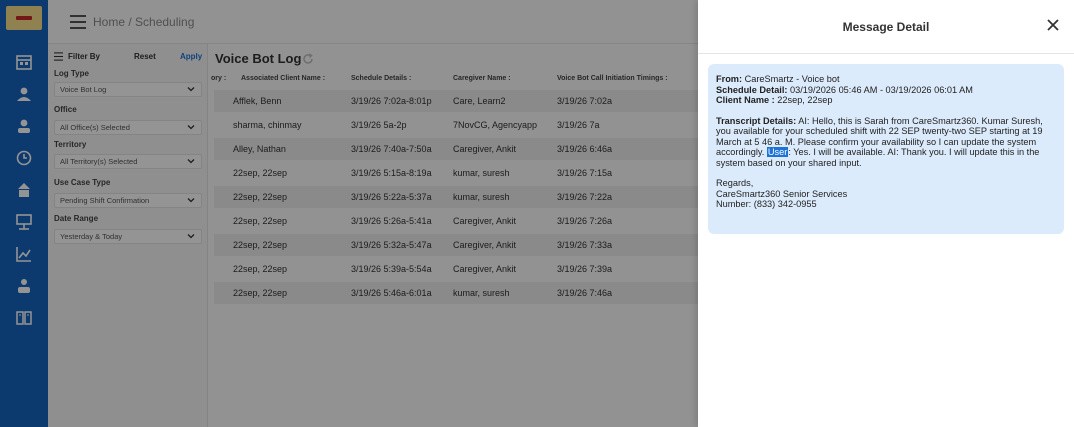  What do you see at coordinates (766, 204) in the screenshot?
I see `number-line: Number: (833) 342-0955` at bounding box center [766, 204].